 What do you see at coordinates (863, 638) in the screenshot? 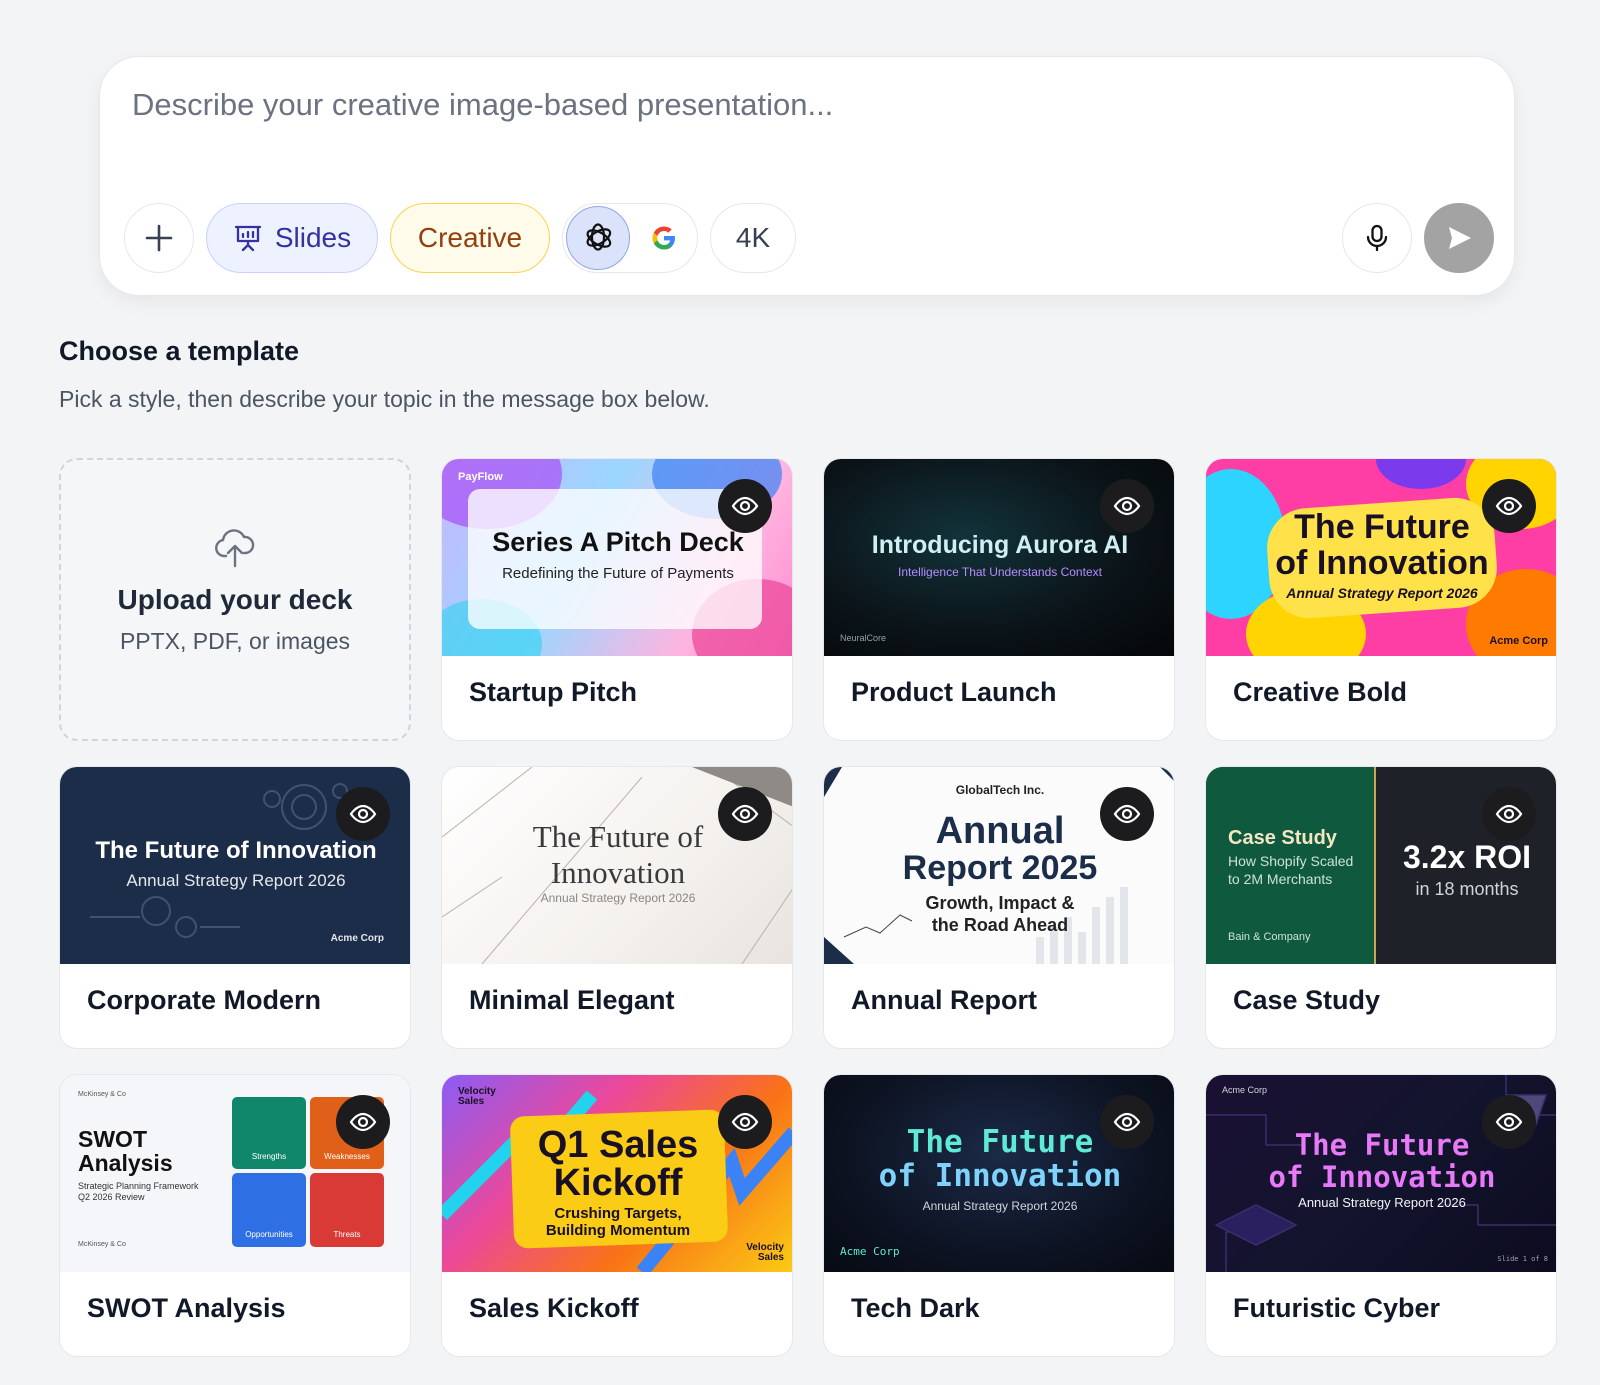
I see `preview-footer: NeuralCore` at bounding box center [863, 638].